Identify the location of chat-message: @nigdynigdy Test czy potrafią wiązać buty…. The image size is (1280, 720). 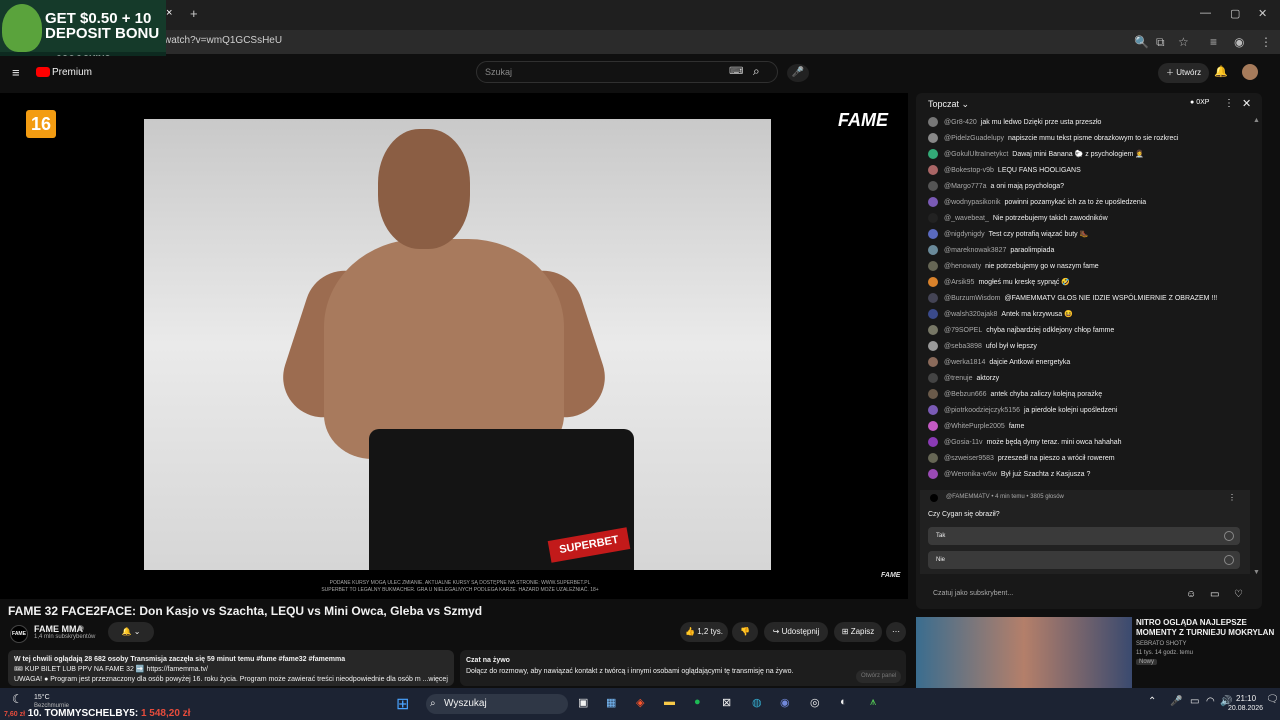
(1088, 235).